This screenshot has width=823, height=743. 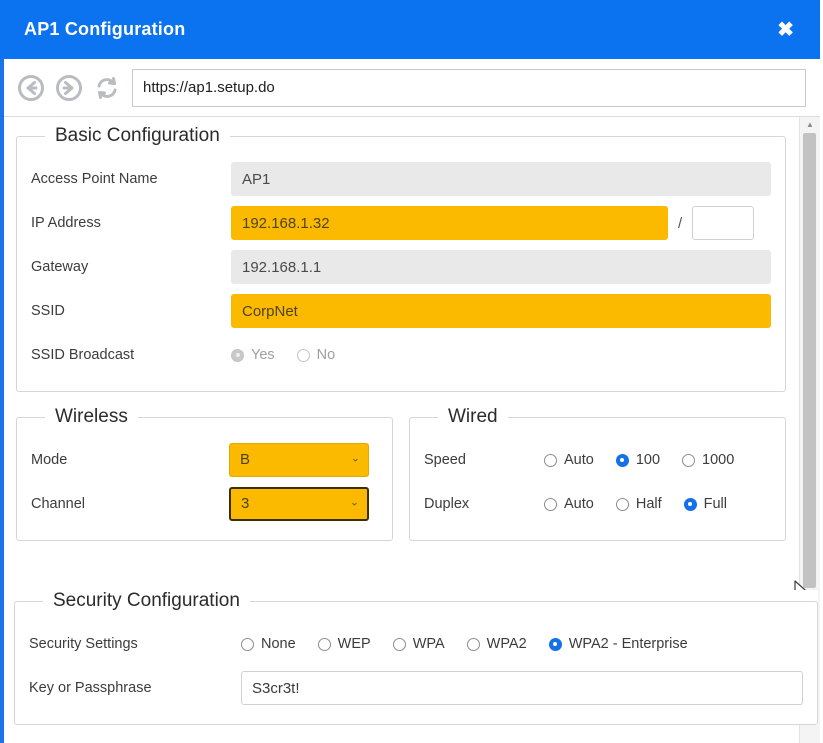 I want to click on access-point-name-input: AP1, so click(x=501, y=179).